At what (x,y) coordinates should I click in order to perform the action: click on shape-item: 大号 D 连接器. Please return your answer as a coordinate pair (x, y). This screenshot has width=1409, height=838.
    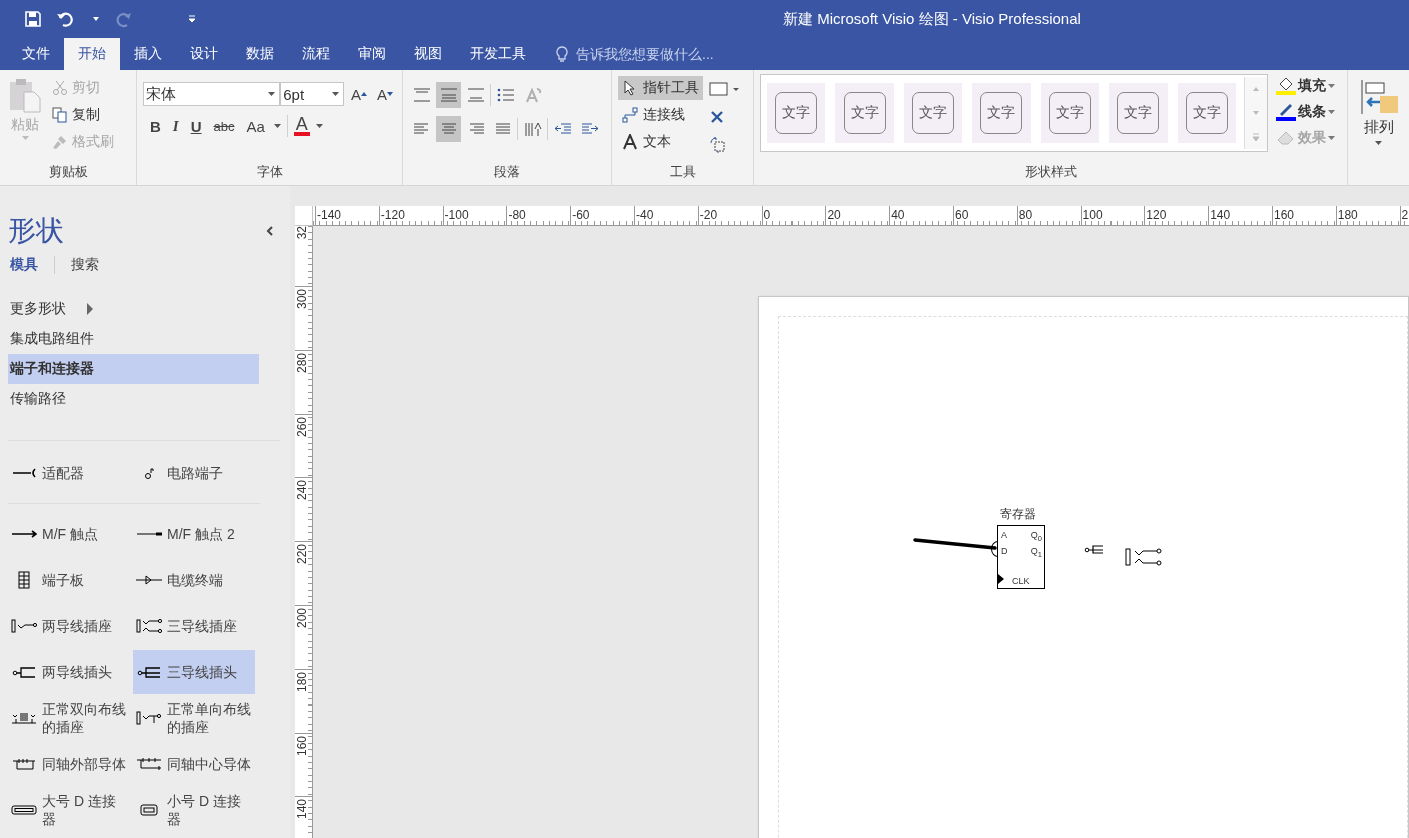
    Looking at the image, I should click on (69, 810).